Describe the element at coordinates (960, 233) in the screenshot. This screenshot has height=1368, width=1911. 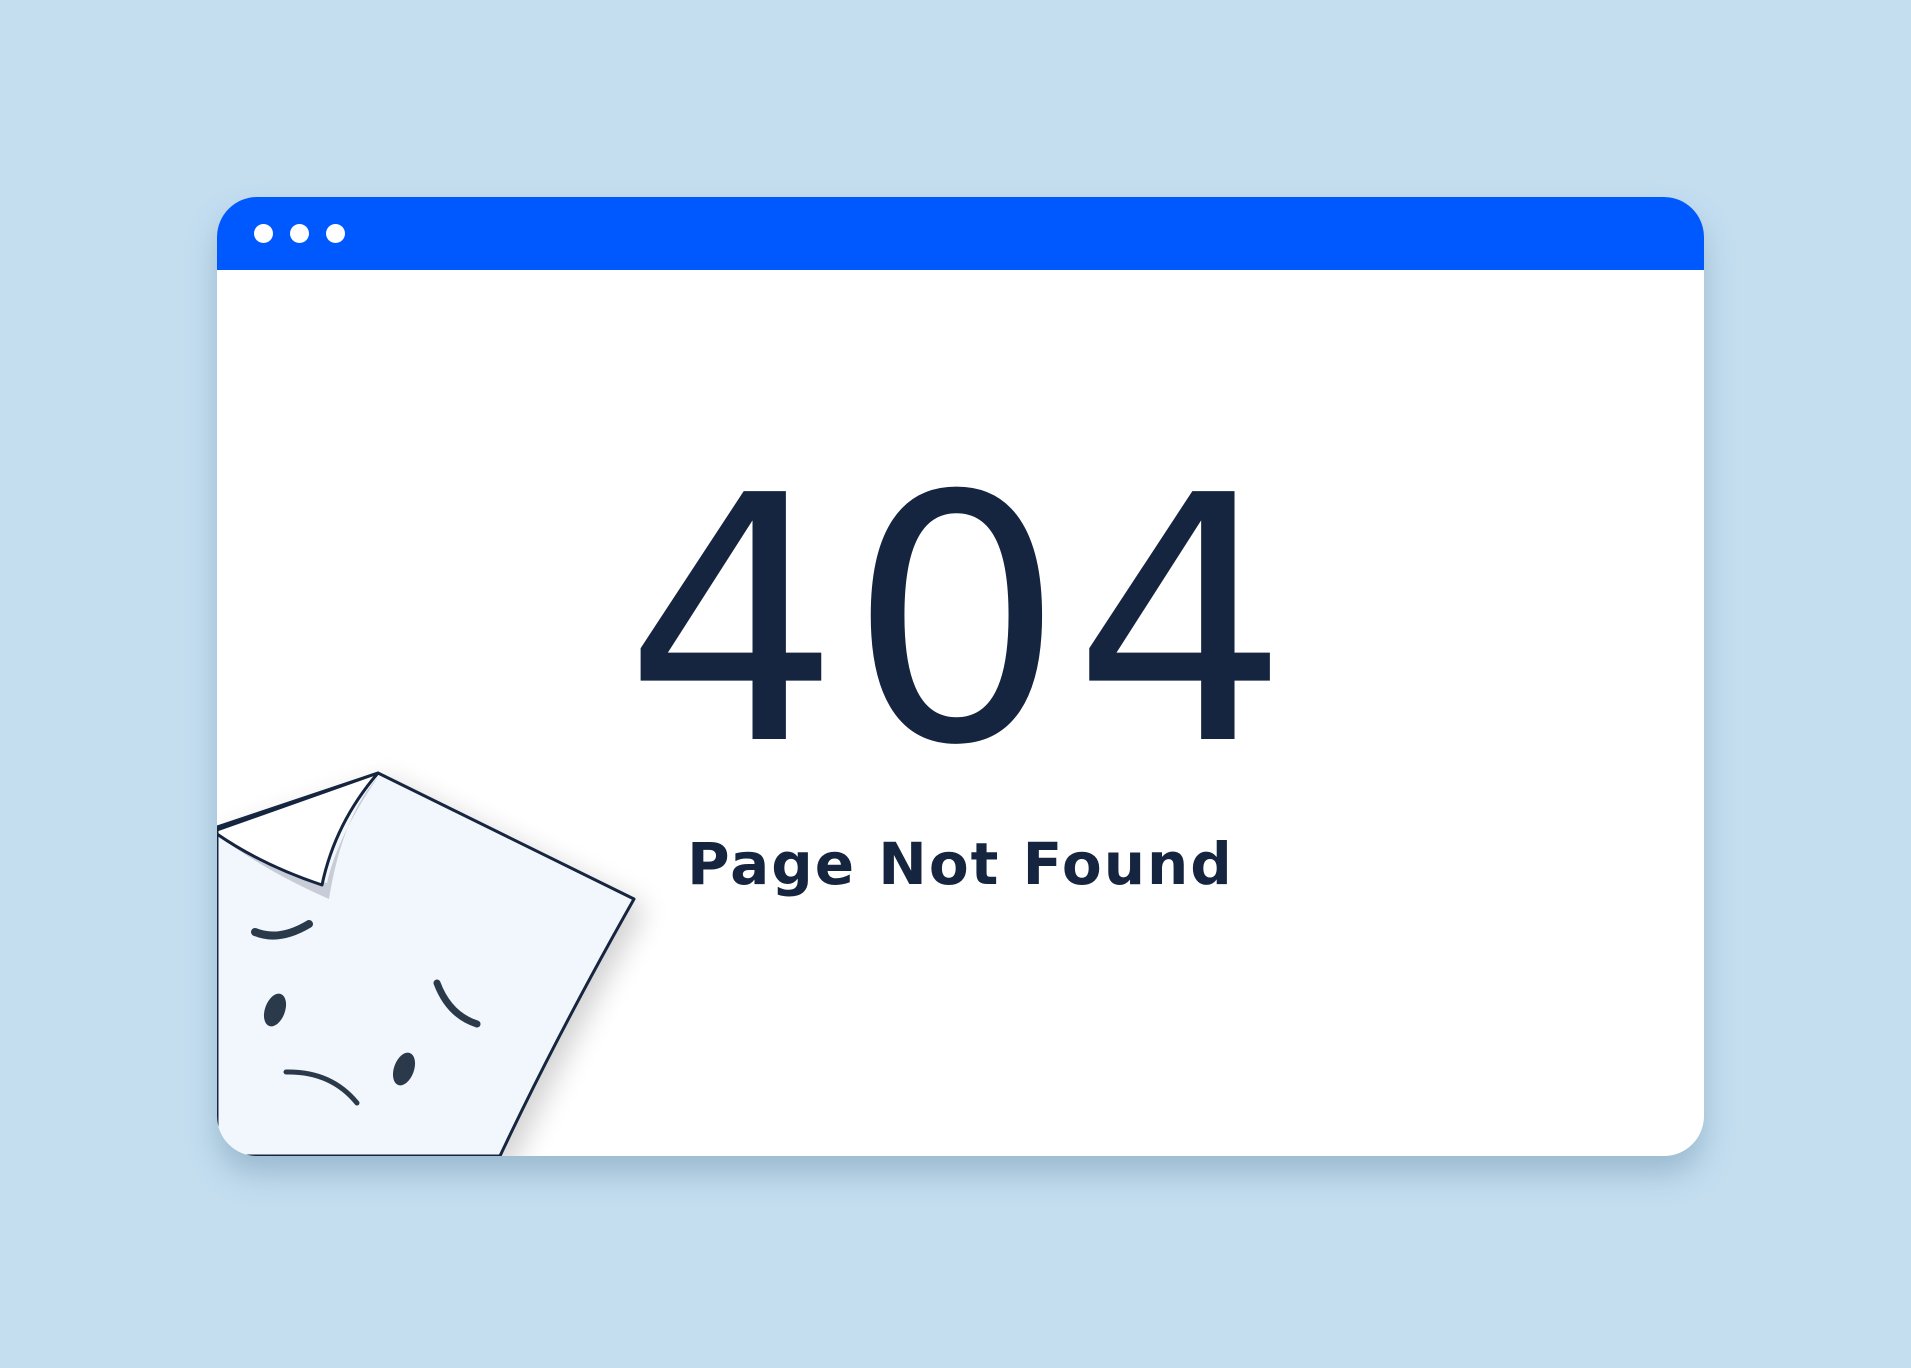
I see `browser-titlebar` at that location.